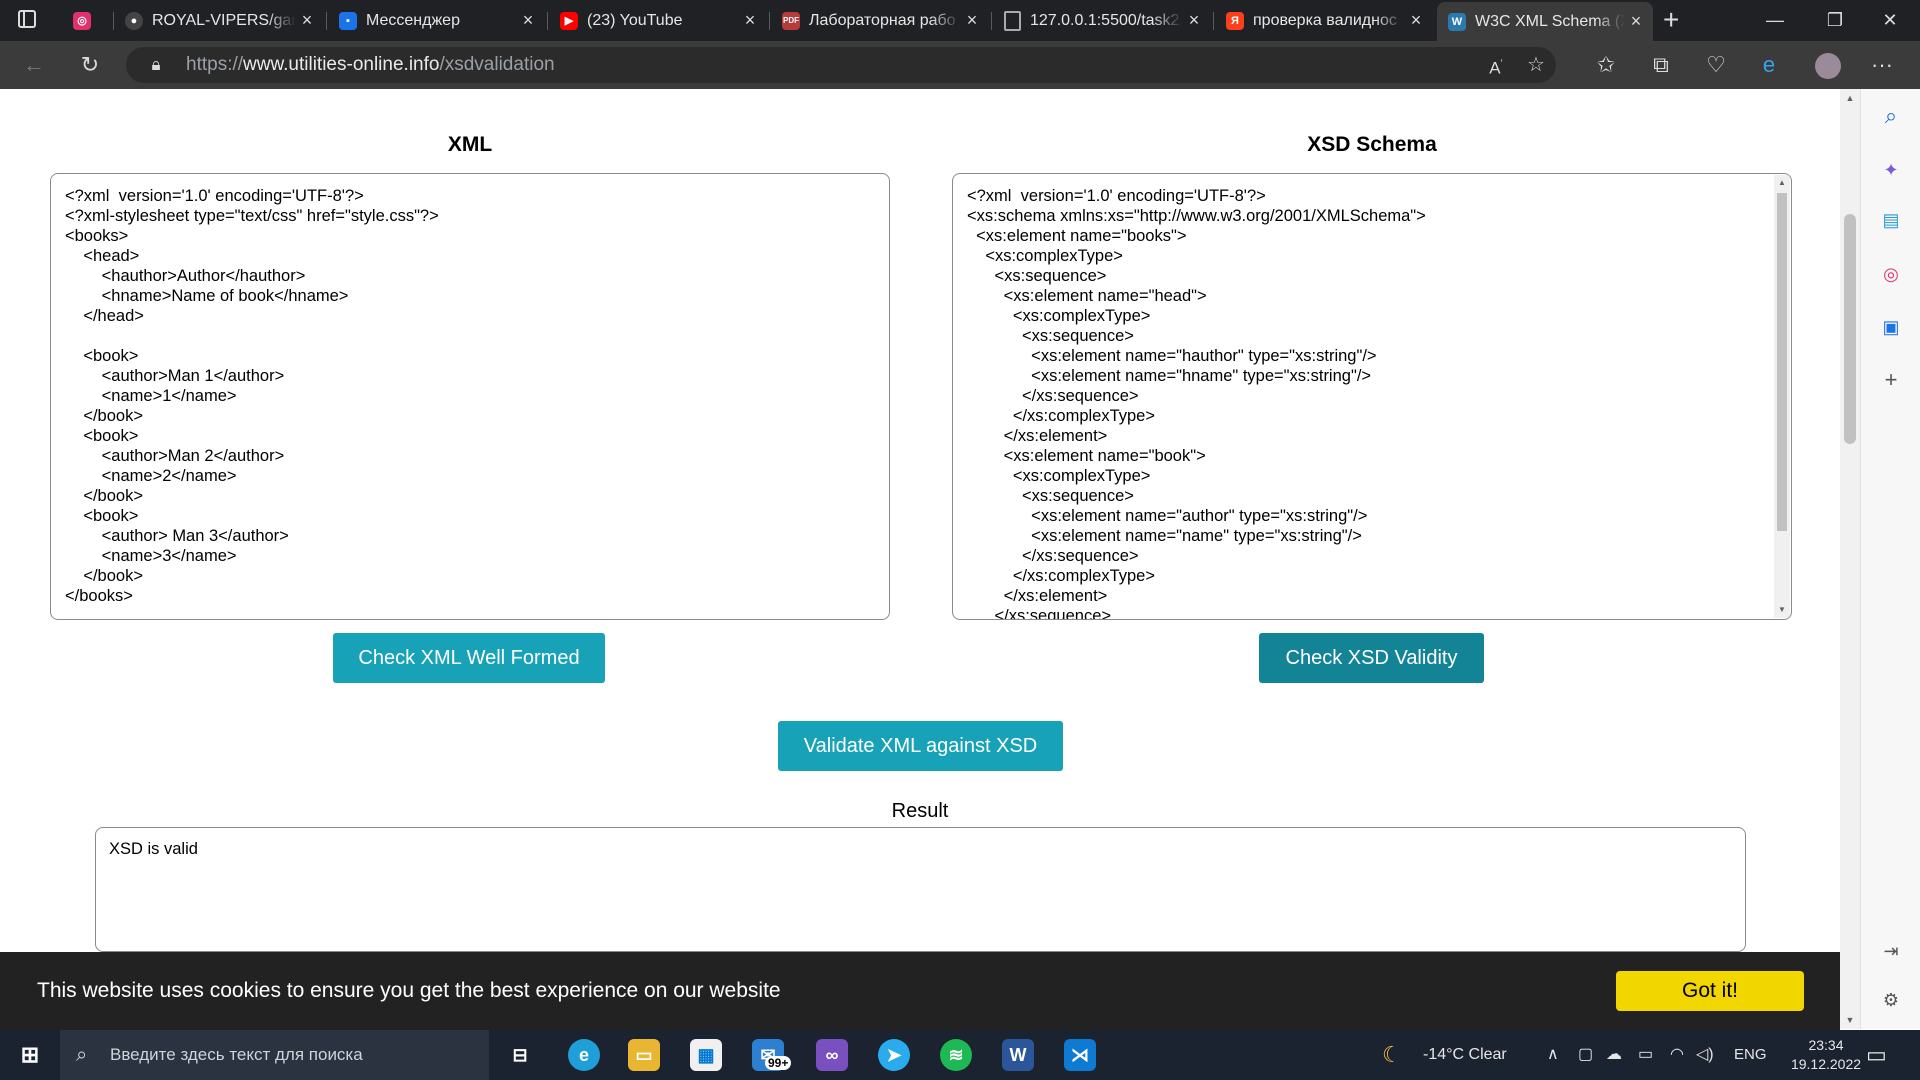  I want to click on favorites-icon: ✩, so click(1606, 65).